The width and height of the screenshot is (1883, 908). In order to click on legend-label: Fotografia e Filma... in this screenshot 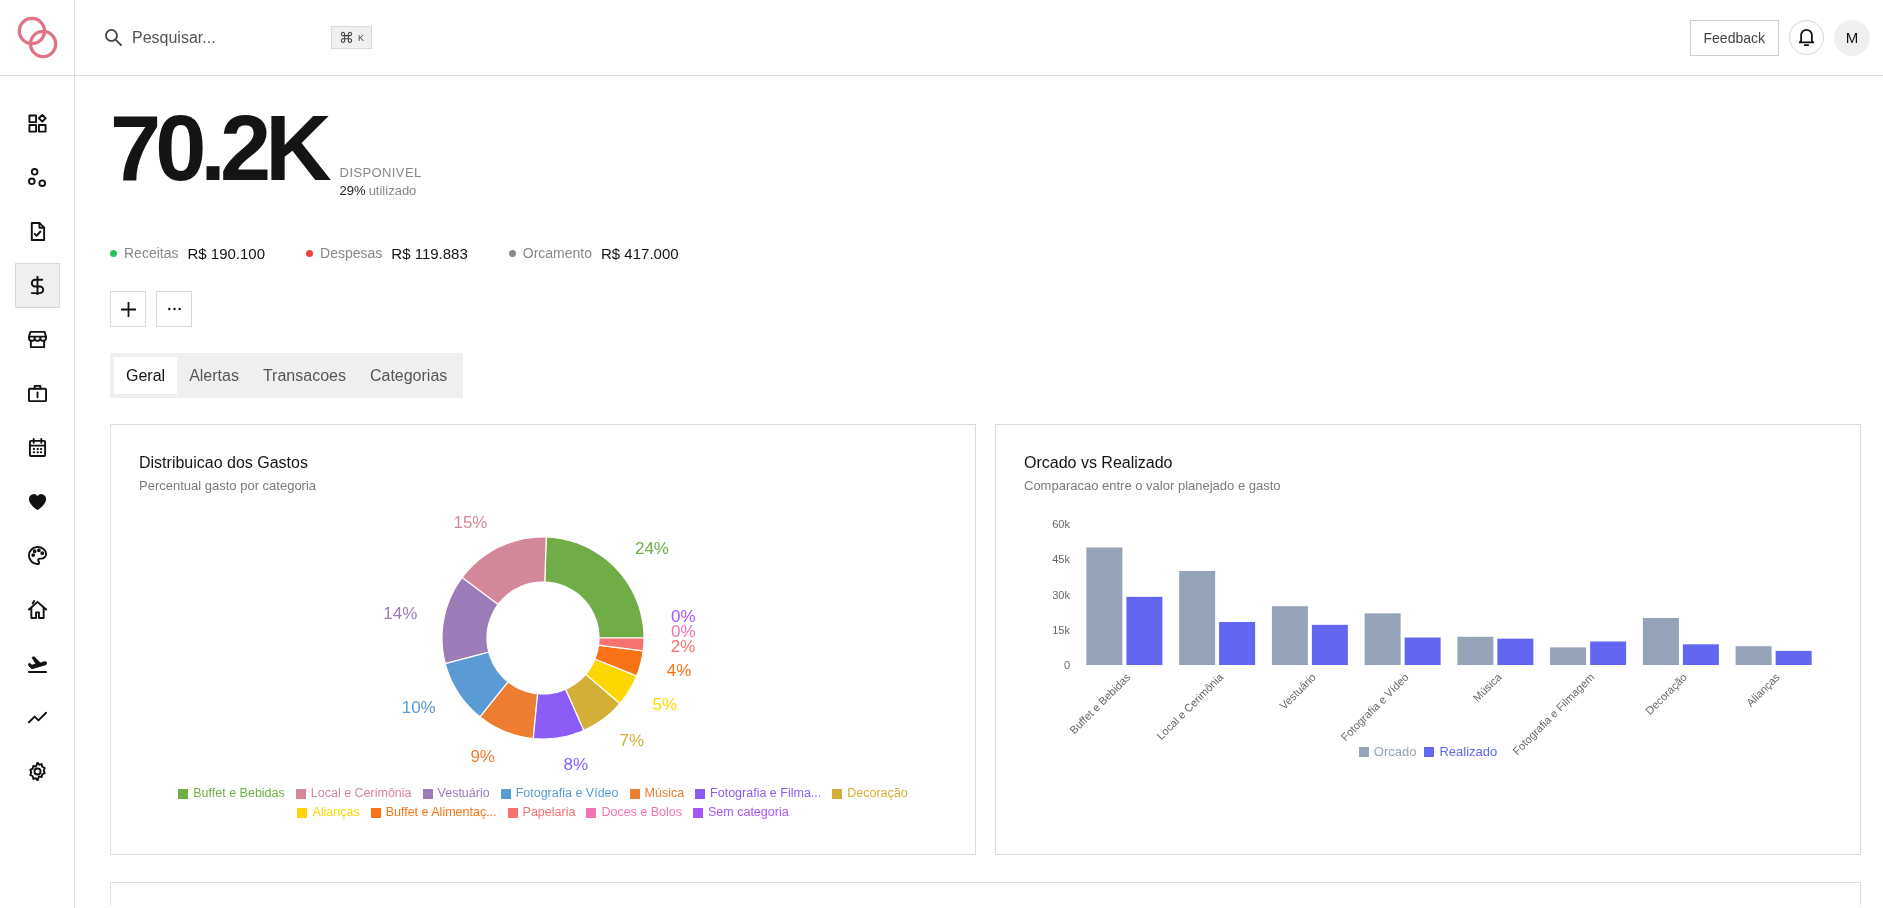, I will do `click(766, 793)`.